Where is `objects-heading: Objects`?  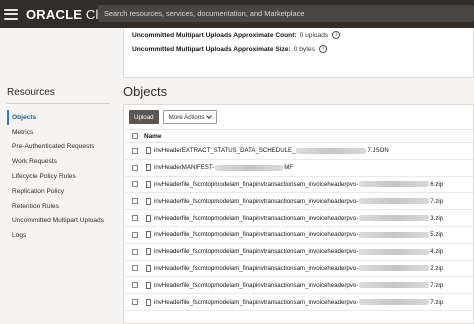 objects-heading: Objects is located at coordinates (145, 91).